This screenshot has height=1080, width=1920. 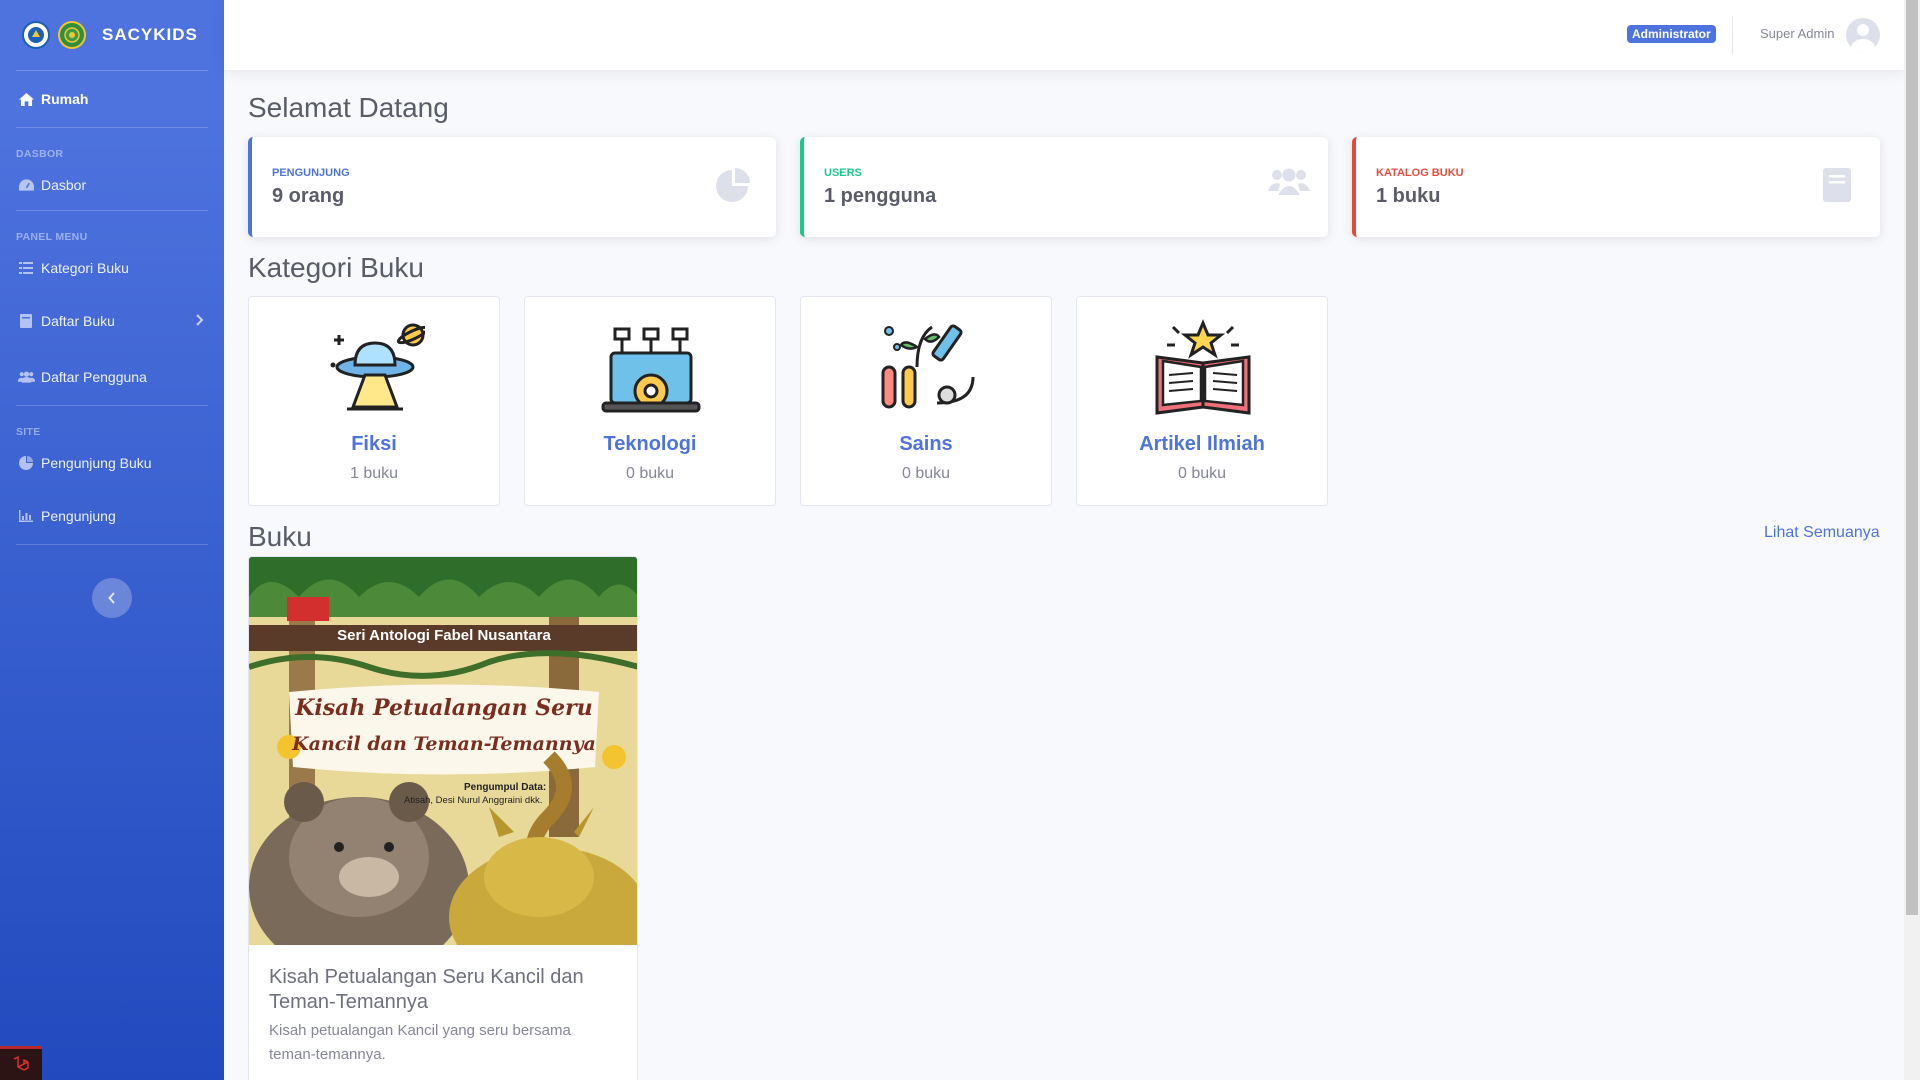 What do you see at coordinates (377, 367) in the screenshot?
I see `ufo-icon` at bounding box center [377, 367].